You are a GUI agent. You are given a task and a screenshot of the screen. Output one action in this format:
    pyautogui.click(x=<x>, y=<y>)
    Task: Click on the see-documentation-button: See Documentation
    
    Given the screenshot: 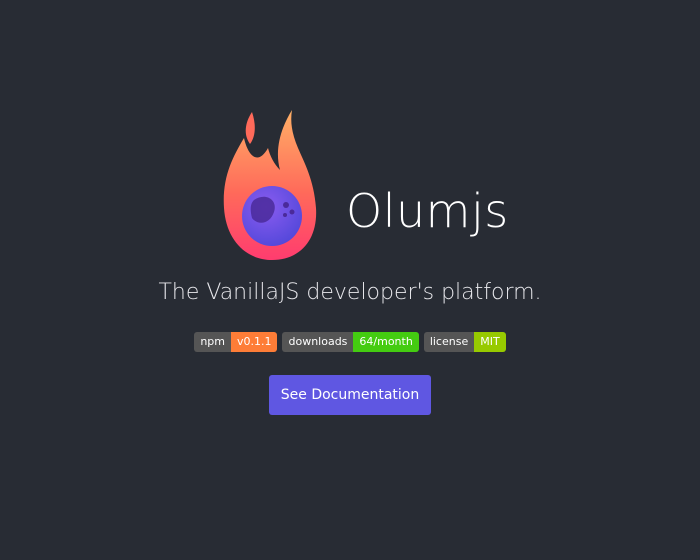 What is the action you would take?
    pyautogui.click(x=350, y=395)
    